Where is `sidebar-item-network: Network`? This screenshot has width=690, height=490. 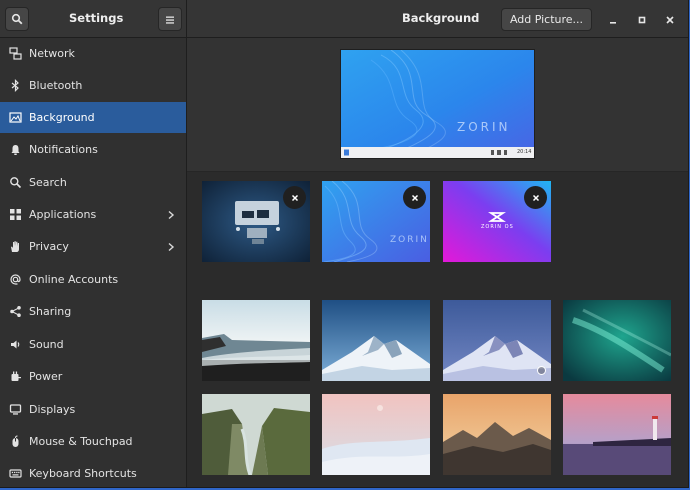 sidebar-item-network: Network is located at coordinates (93, 53).